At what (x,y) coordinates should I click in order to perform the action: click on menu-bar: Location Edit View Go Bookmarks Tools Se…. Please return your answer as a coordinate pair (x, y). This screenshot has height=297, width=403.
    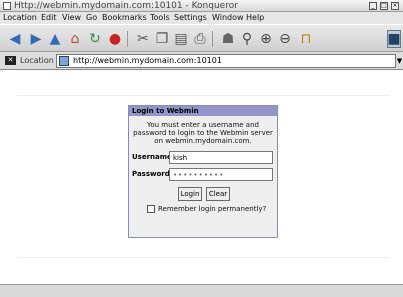
    Looking at the image, I should click on (201, 18).